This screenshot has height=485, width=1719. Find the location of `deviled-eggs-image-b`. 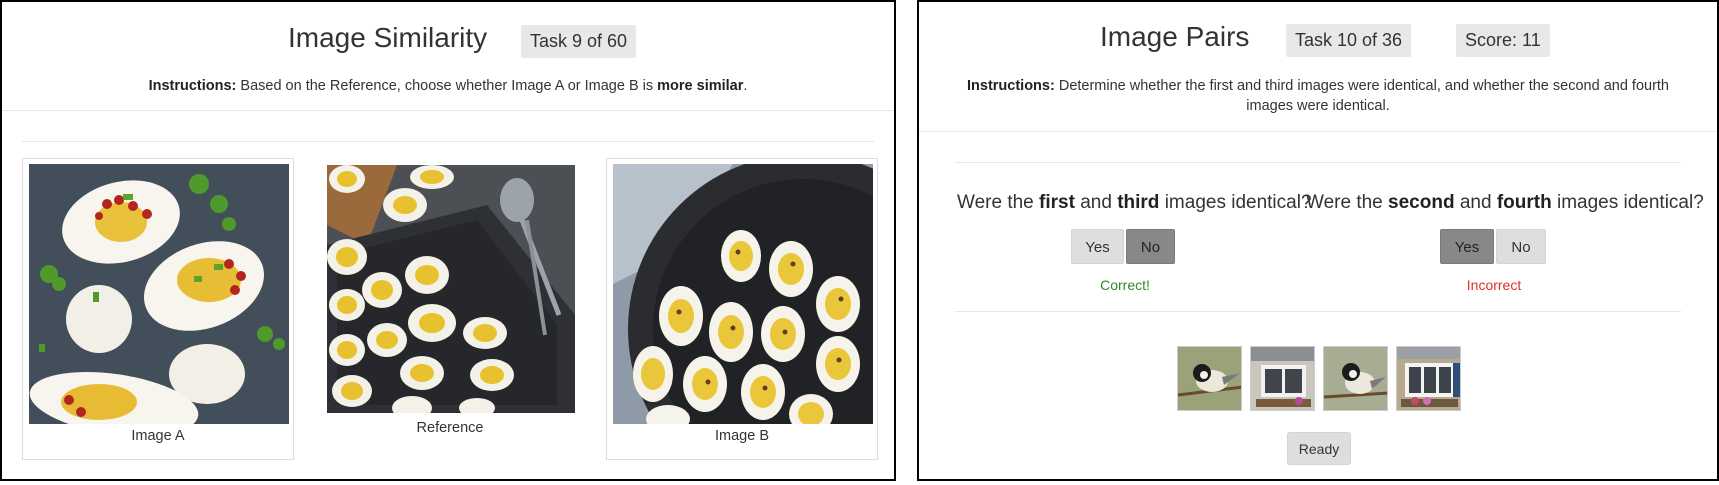

deviled-eggs-image-b is located at coordinates (743, 294).